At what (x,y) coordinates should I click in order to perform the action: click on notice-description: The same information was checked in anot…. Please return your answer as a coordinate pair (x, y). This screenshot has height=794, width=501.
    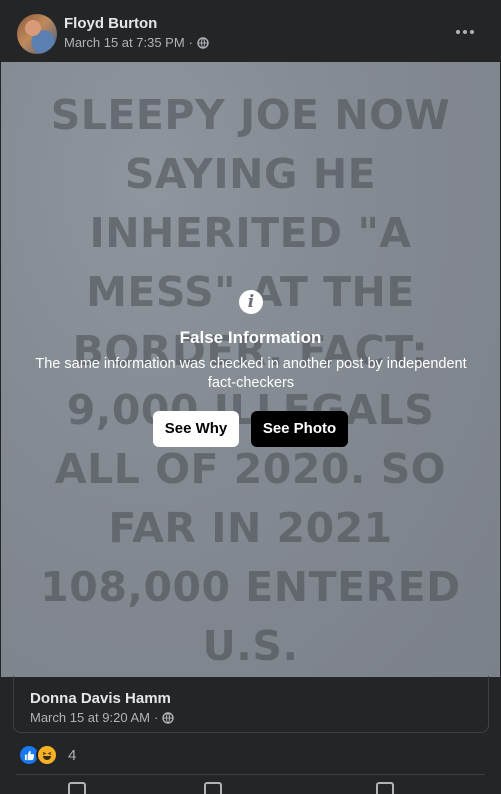
    Looking at the image, I should click on (251, 373).